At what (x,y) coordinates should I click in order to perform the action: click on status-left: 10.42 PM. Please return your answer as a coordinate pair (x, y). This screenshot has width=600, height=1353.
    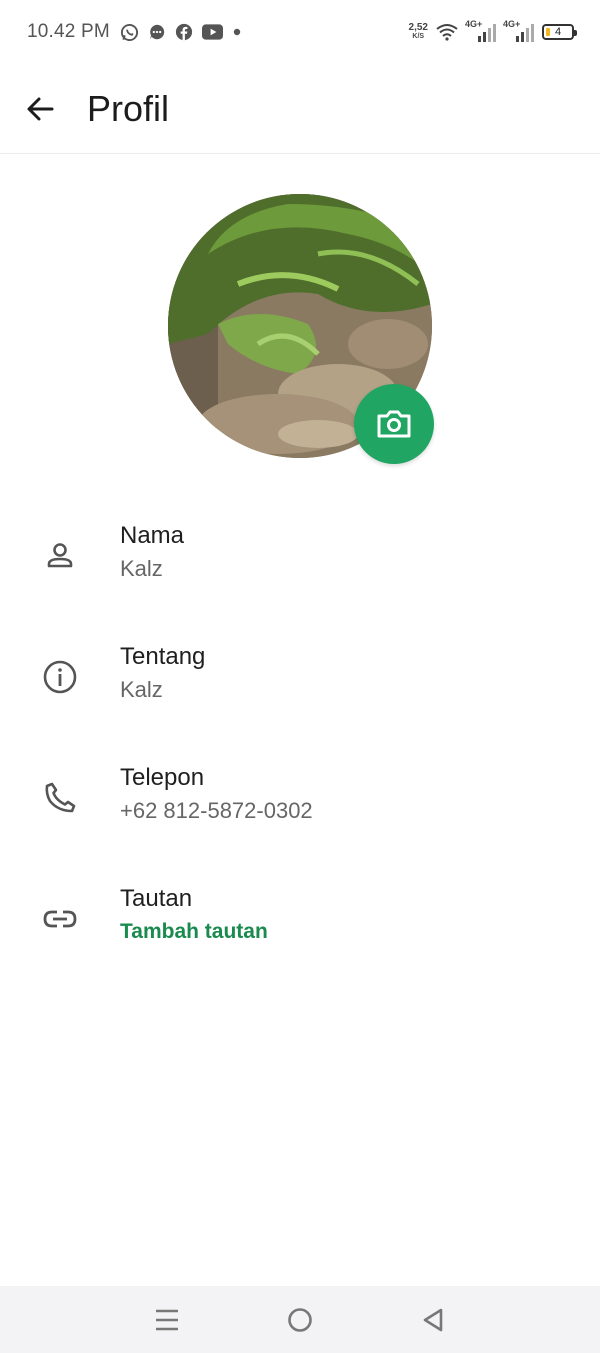
    Looking at the image, I should click on (134, 32).